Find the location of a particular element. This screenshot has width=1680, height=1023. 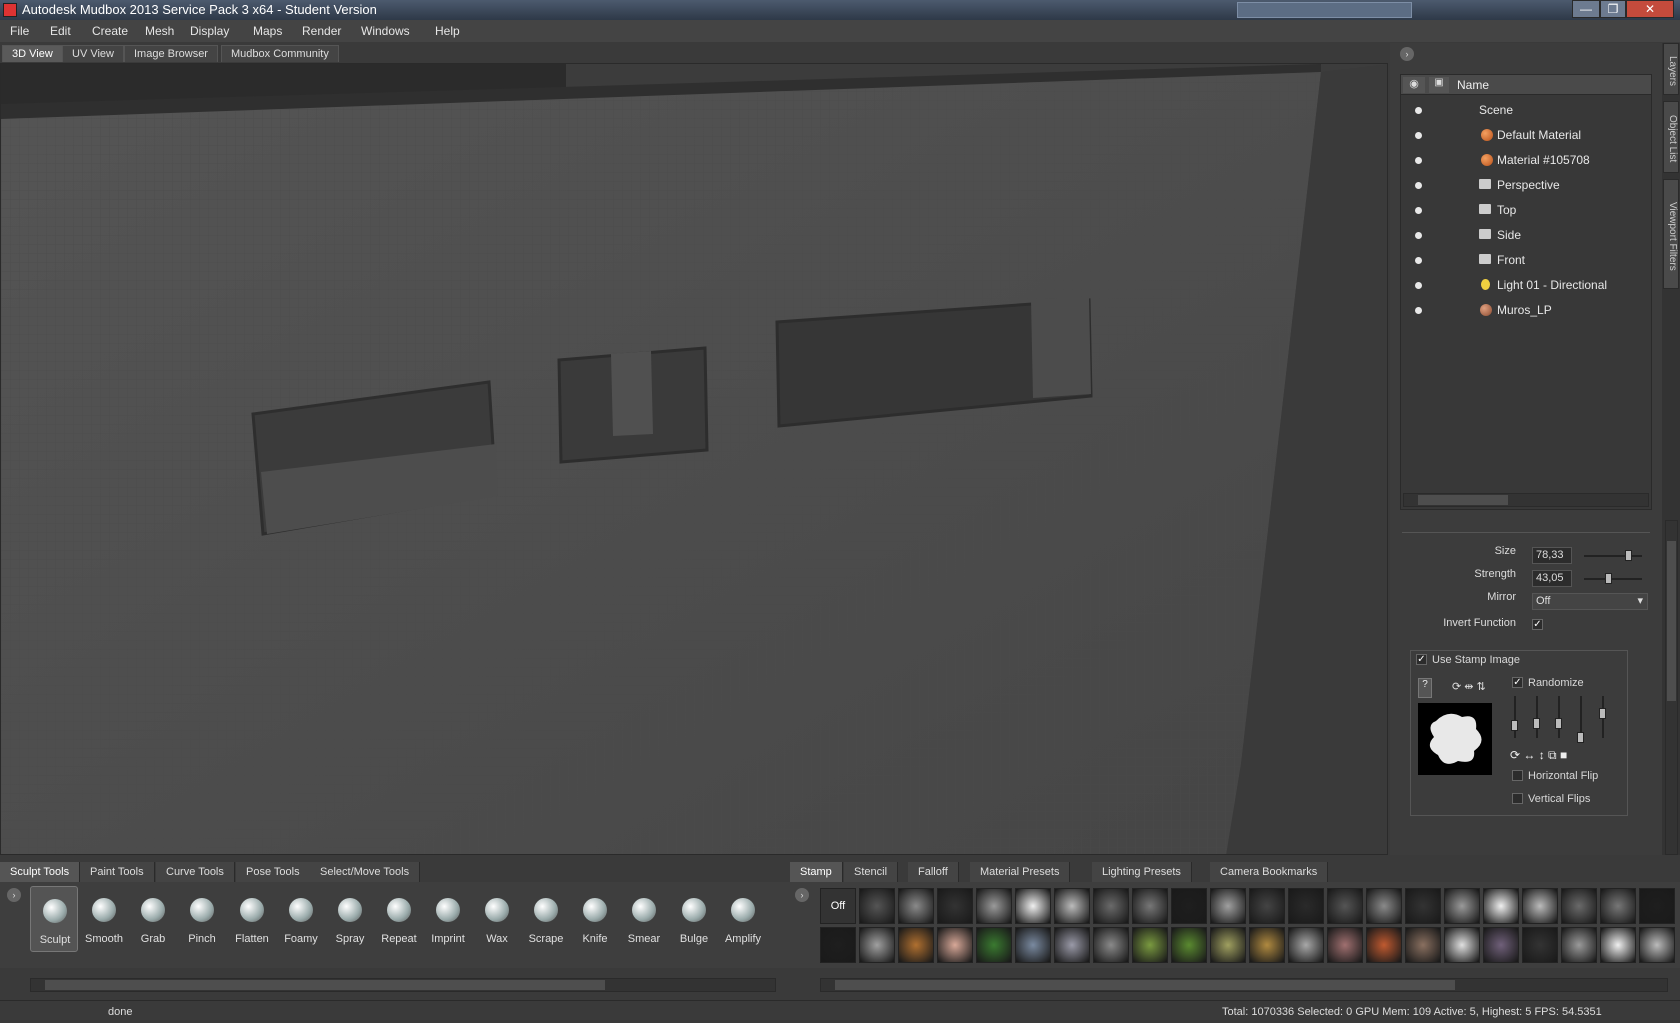

tool-bulge: Bulge is located at coordinates (694, 919).